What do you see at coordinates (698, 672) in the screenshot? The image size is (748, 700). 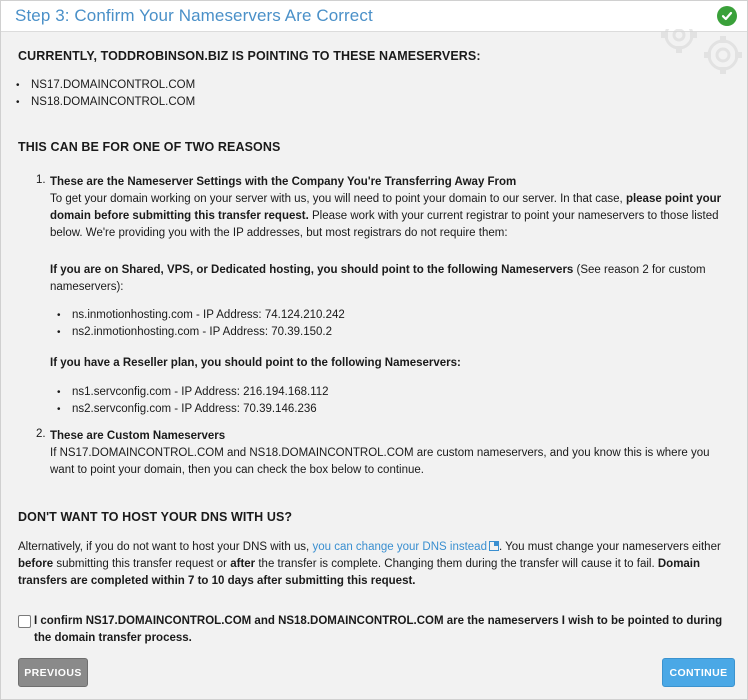 I see `continue-button: CONTINUE` at bounding box center [698, 672].